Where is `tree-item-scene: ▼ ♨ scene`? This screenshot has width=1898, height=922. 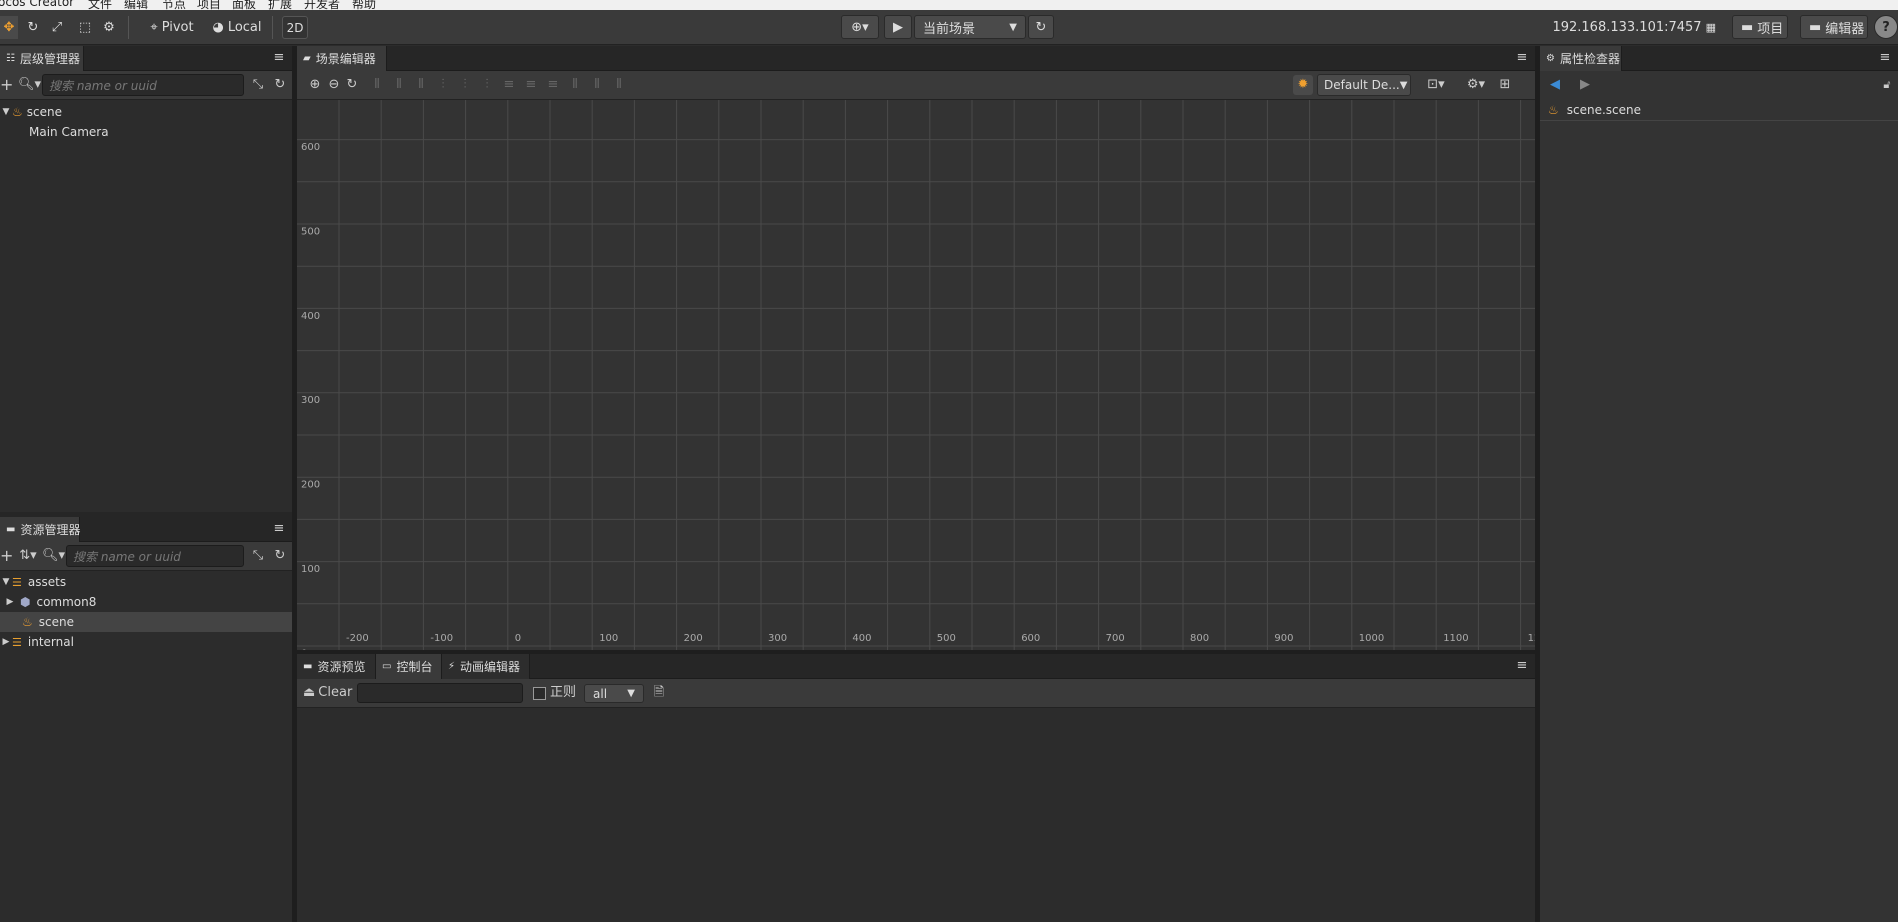 tree-item-scene: ▼ ♨ scene is located at coordinates (146, 112).